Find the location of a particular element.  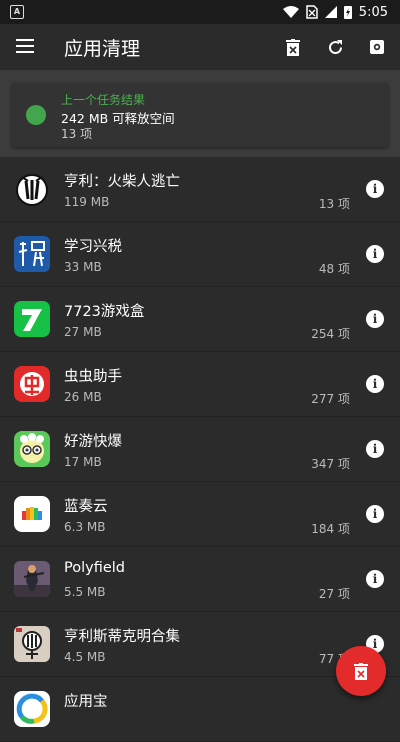

list-item: 学习兴税 33 MB 48 项 i is located at coordinates (200, 254).